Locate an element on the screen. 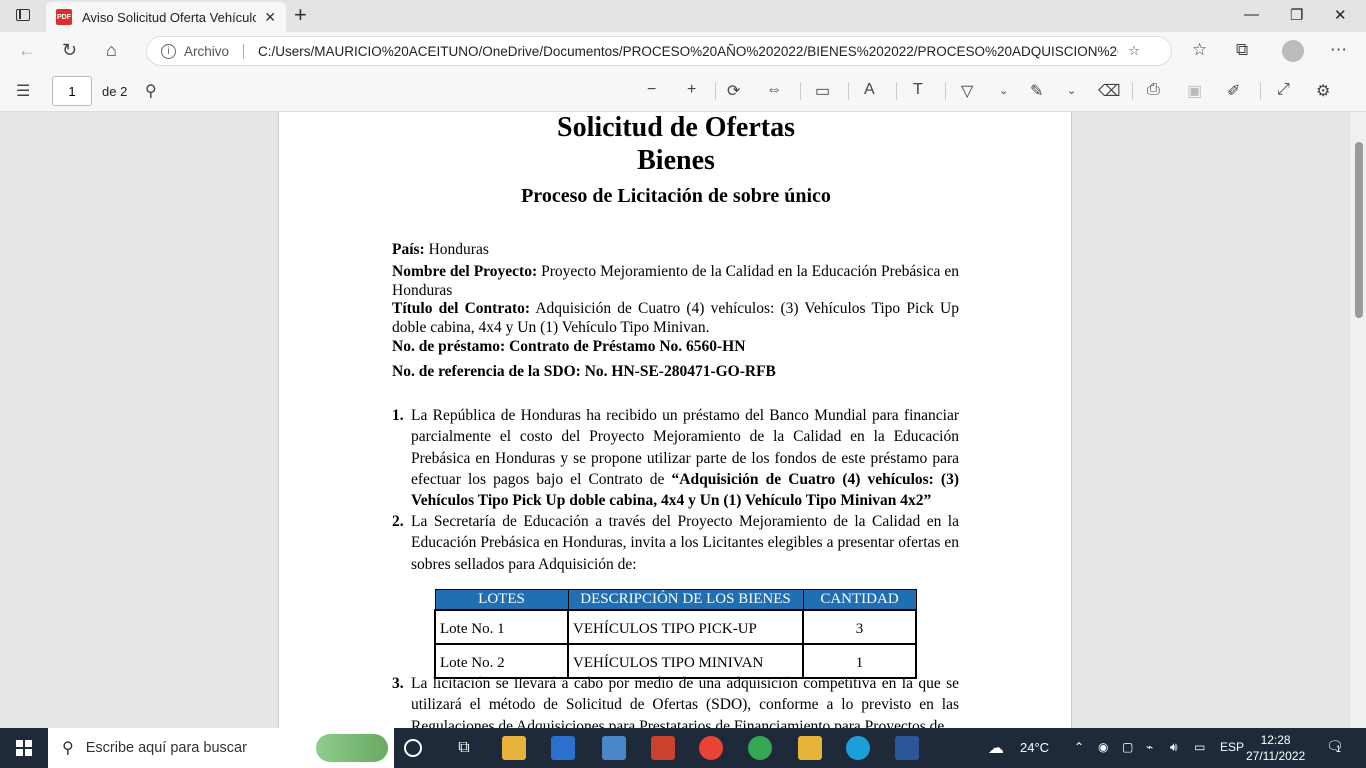 Image resolution: width=1366 pixels, height=768 pixels. address-scheme: Archivo is located at coordinates (214, 51).